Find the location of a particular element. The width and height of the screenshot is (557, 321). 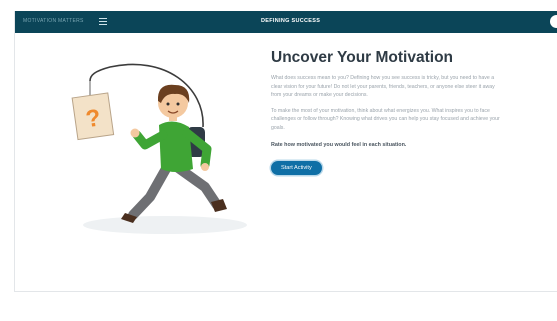

eye-right is located at coordinates (178, 104).